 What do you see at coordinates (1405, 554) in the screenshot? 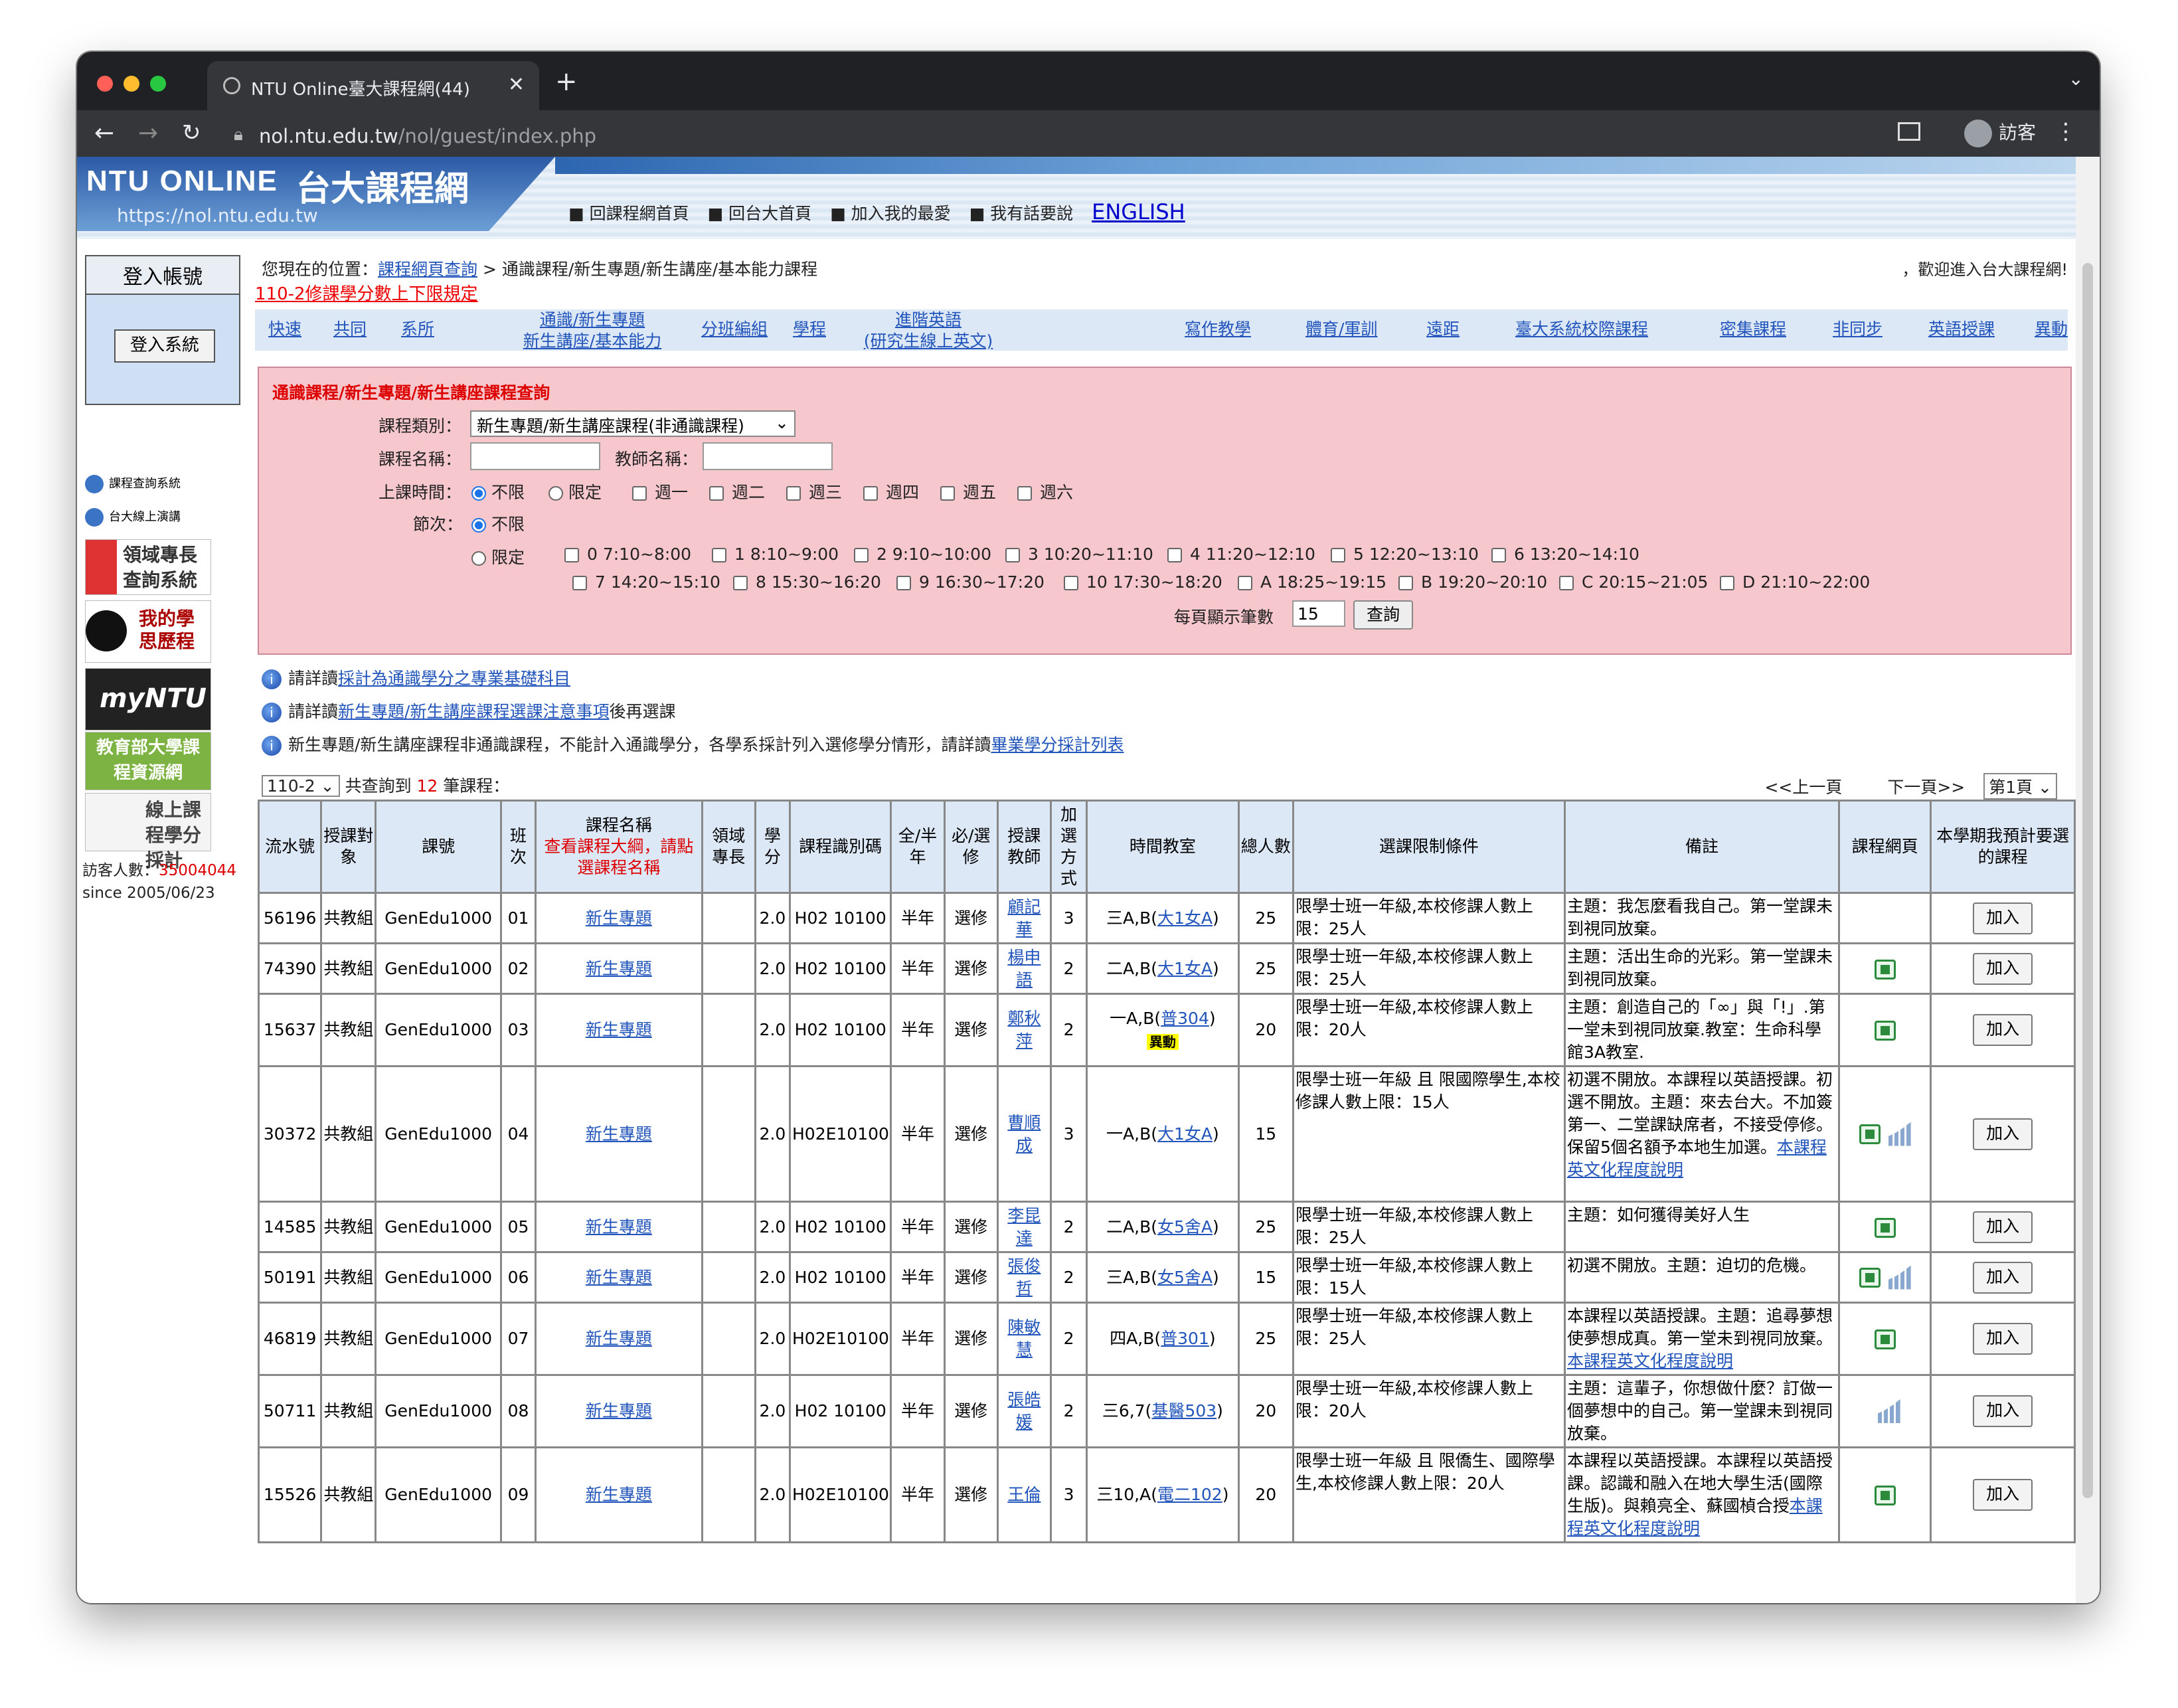
I see `period-checkbox: 5 12:20~13:10` at bounding box center [1405, 554].